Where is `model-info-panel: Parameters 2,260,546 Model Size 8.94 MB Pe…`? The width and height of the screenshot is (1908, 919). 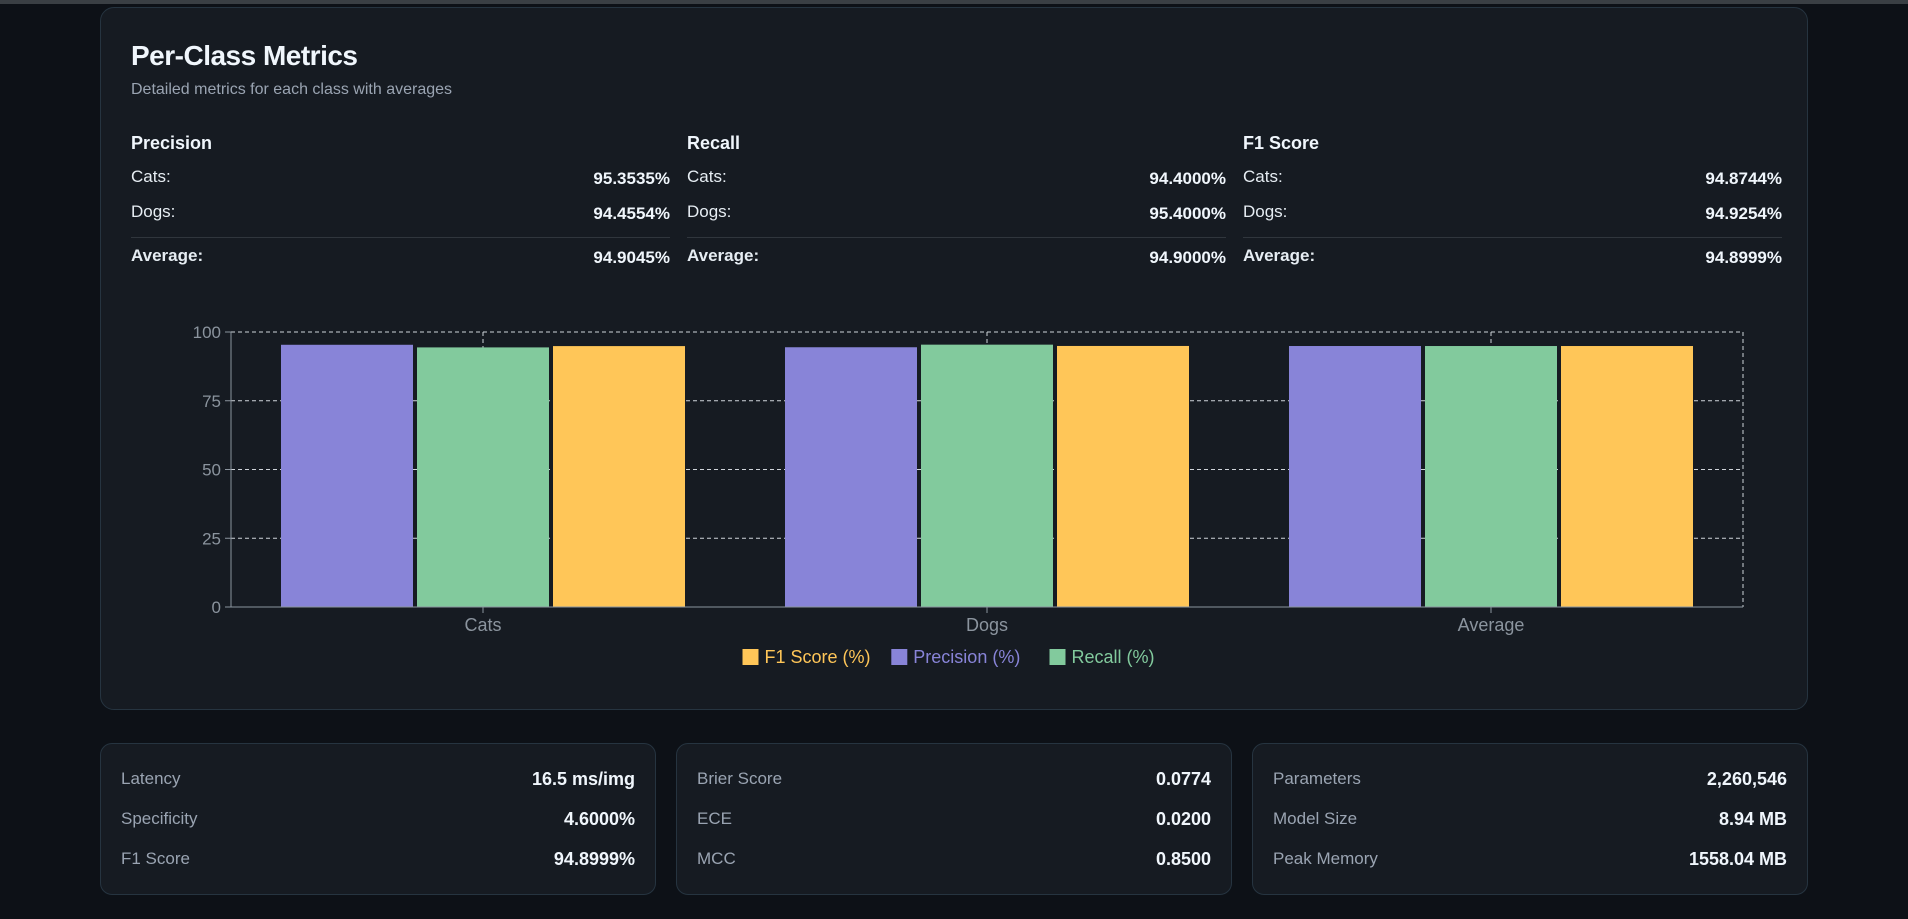
model-info-panel: Parameters 2,260,546 Model Size 8.94 MB Pe… is located at coordinates (1530, 819).